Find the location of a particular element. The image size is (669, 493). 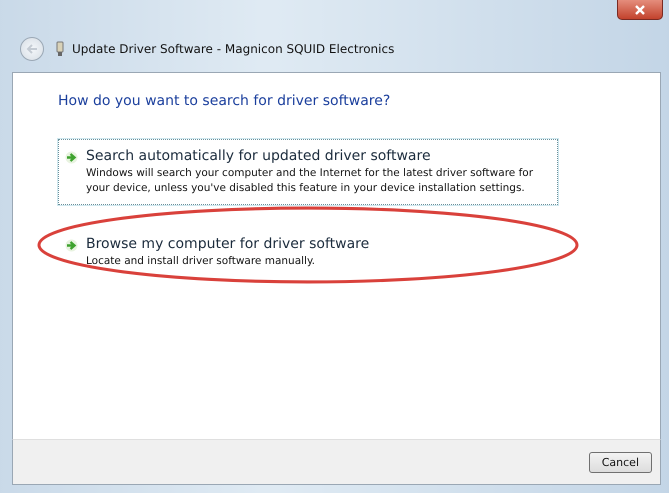

back-arrow-icon is located at coordinates (32, 49).